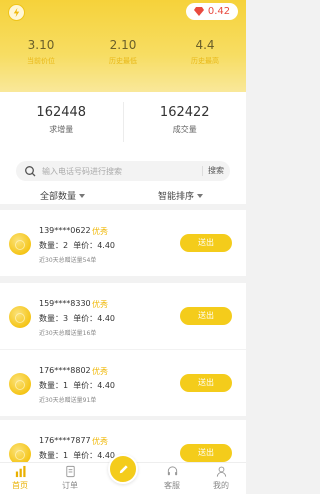  What do you see at coordinates (219, 11) in the screenshot?
I see `balance-value: 0.42` at bounding box center [219, 11].